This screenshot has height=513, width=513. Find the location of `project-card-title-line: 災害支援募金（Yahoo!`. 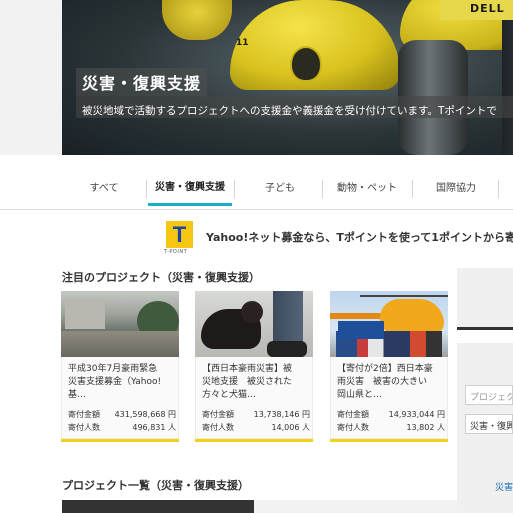

project-card-title-line: 災害支援募金（Yahoo! is located at coordinates (115, 382).